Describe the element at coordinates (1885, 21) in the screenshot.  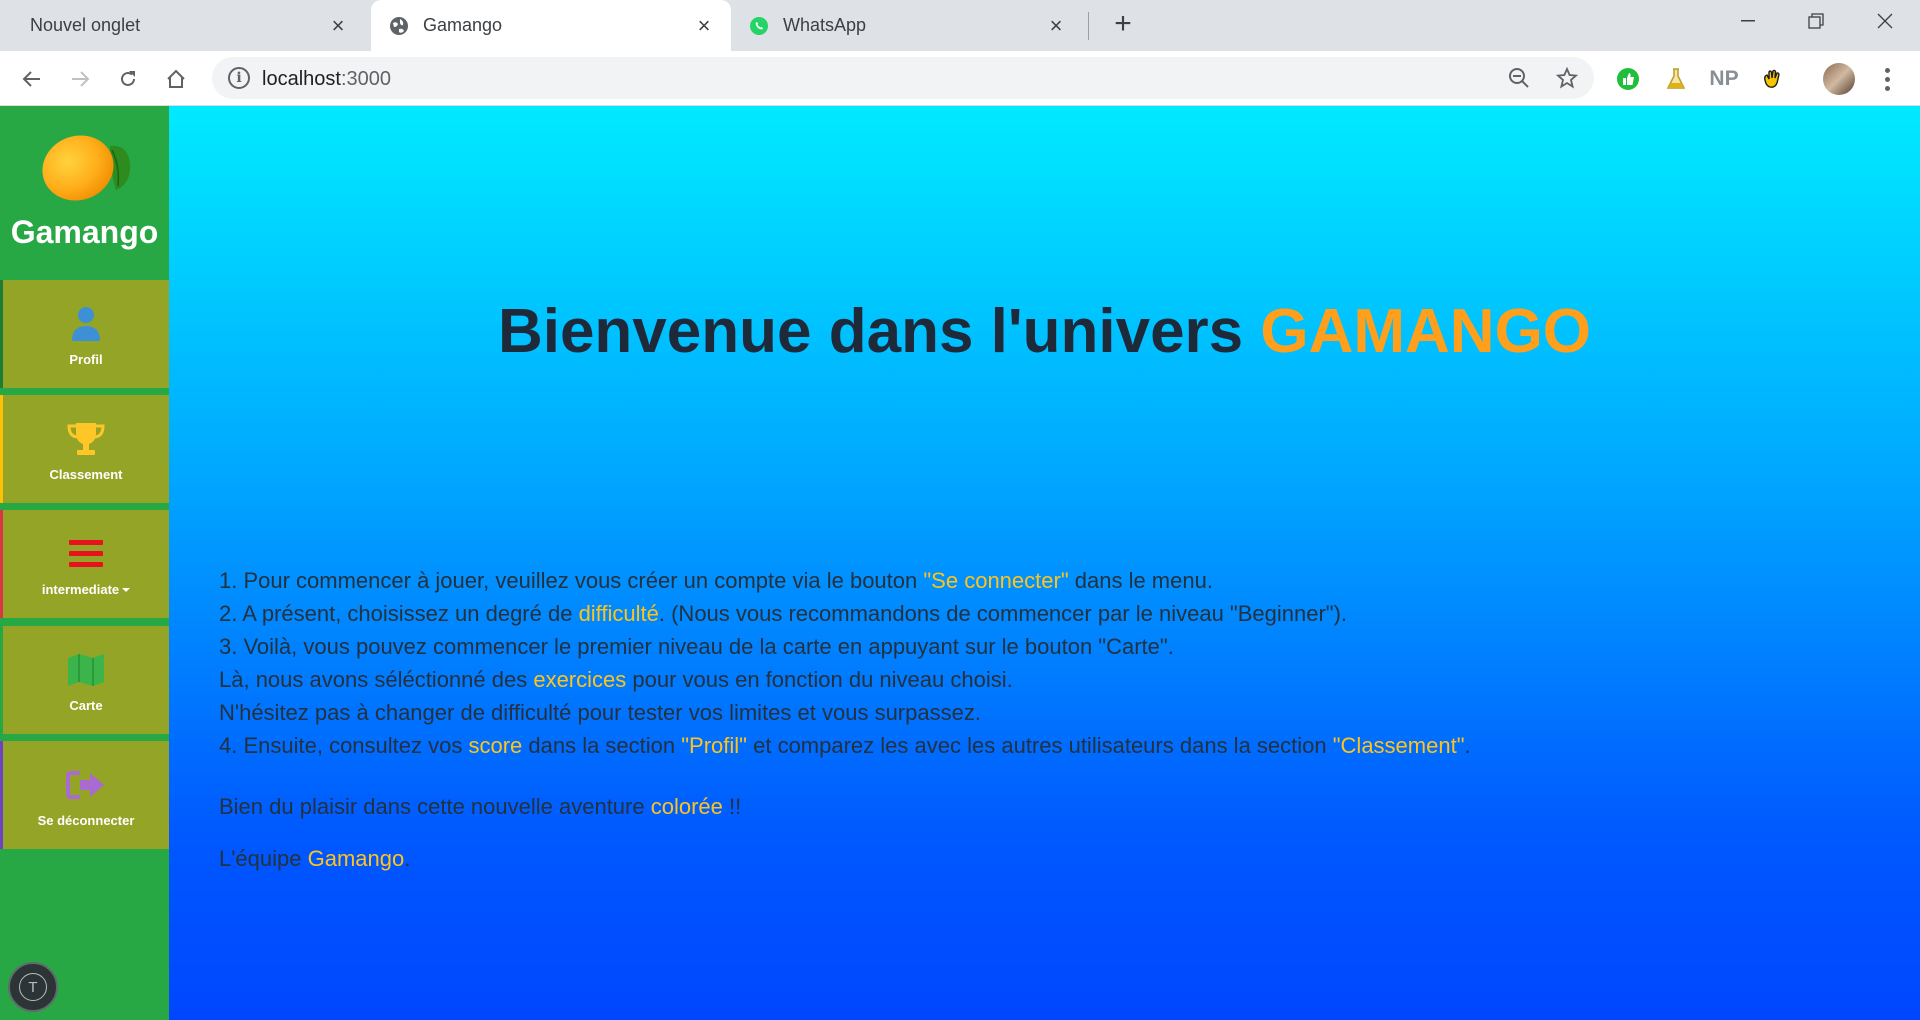
I see `window-close-icon` at that location.